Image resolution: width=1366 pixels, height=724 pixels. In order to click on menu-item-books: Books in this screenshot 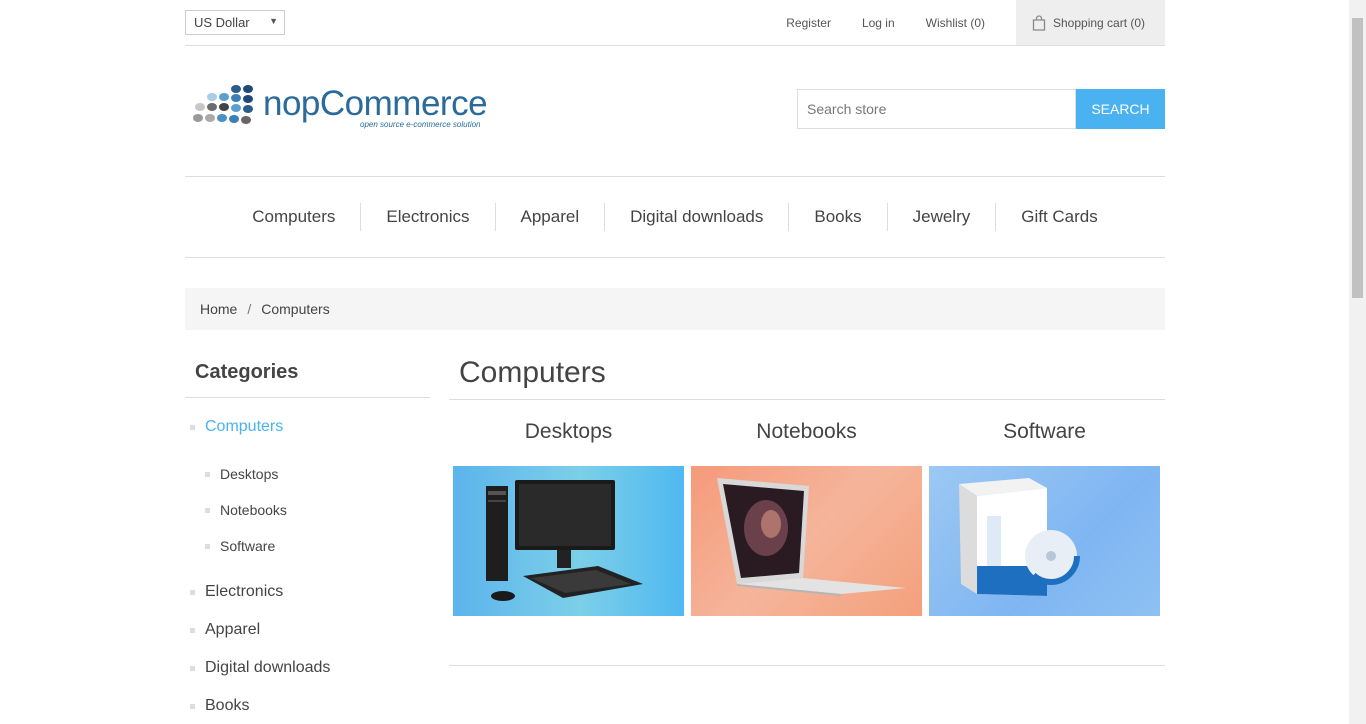, I will do `click(837, 217)`.